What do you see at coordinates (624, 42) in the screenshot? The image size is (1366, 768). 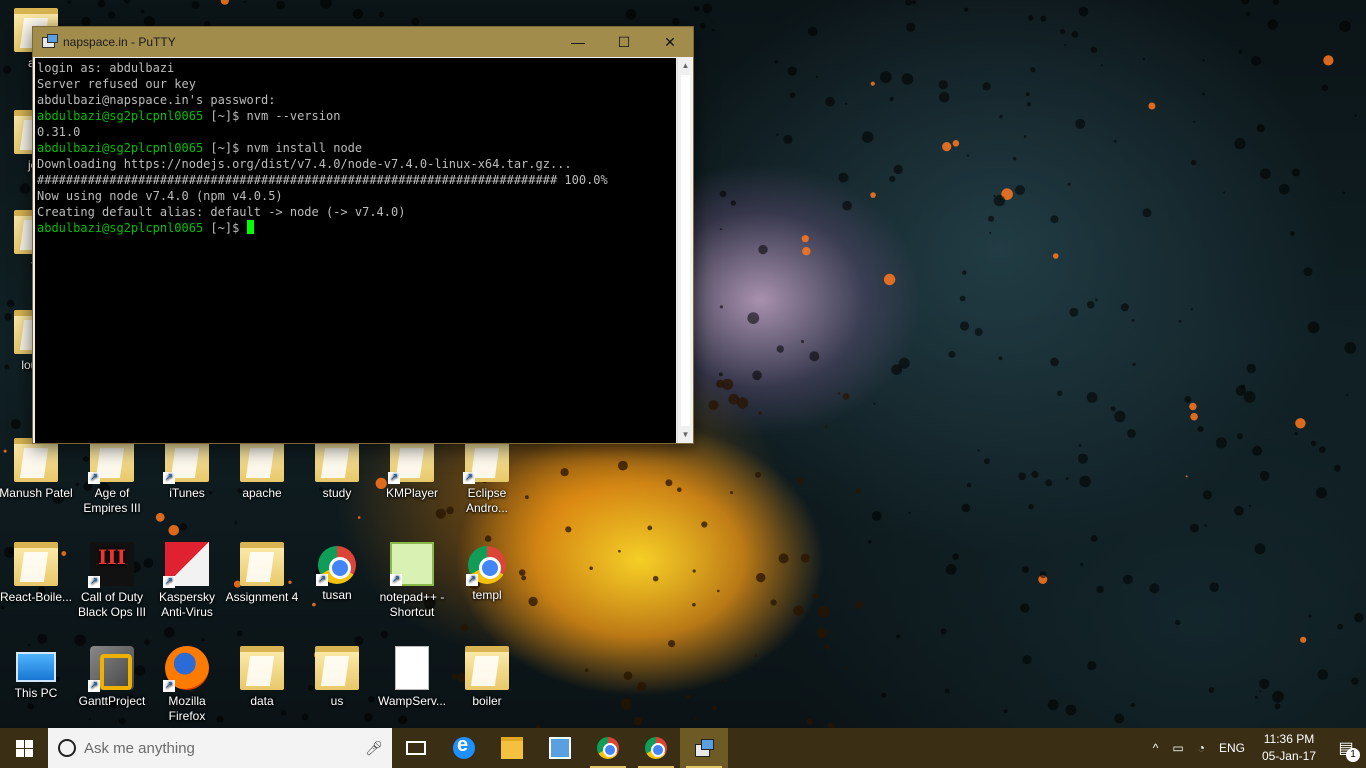 I see `maximize-button: ☐` at bounding box center [624, 42].